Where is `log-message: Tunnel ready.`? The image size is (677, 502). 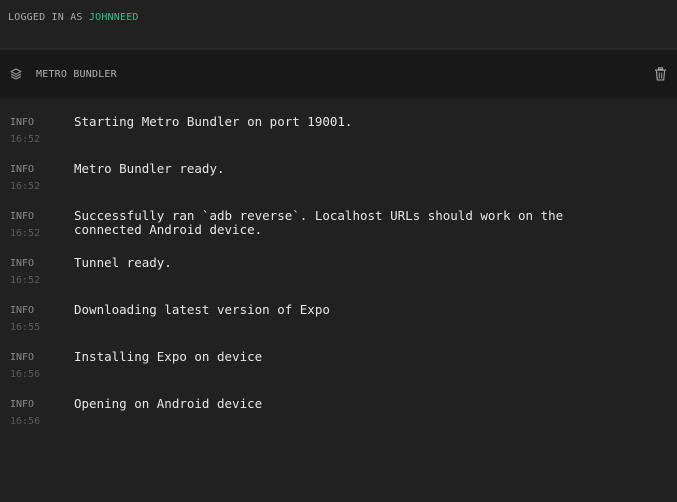 log-message: Tunnel ready. is located at coordinates (123, 262).